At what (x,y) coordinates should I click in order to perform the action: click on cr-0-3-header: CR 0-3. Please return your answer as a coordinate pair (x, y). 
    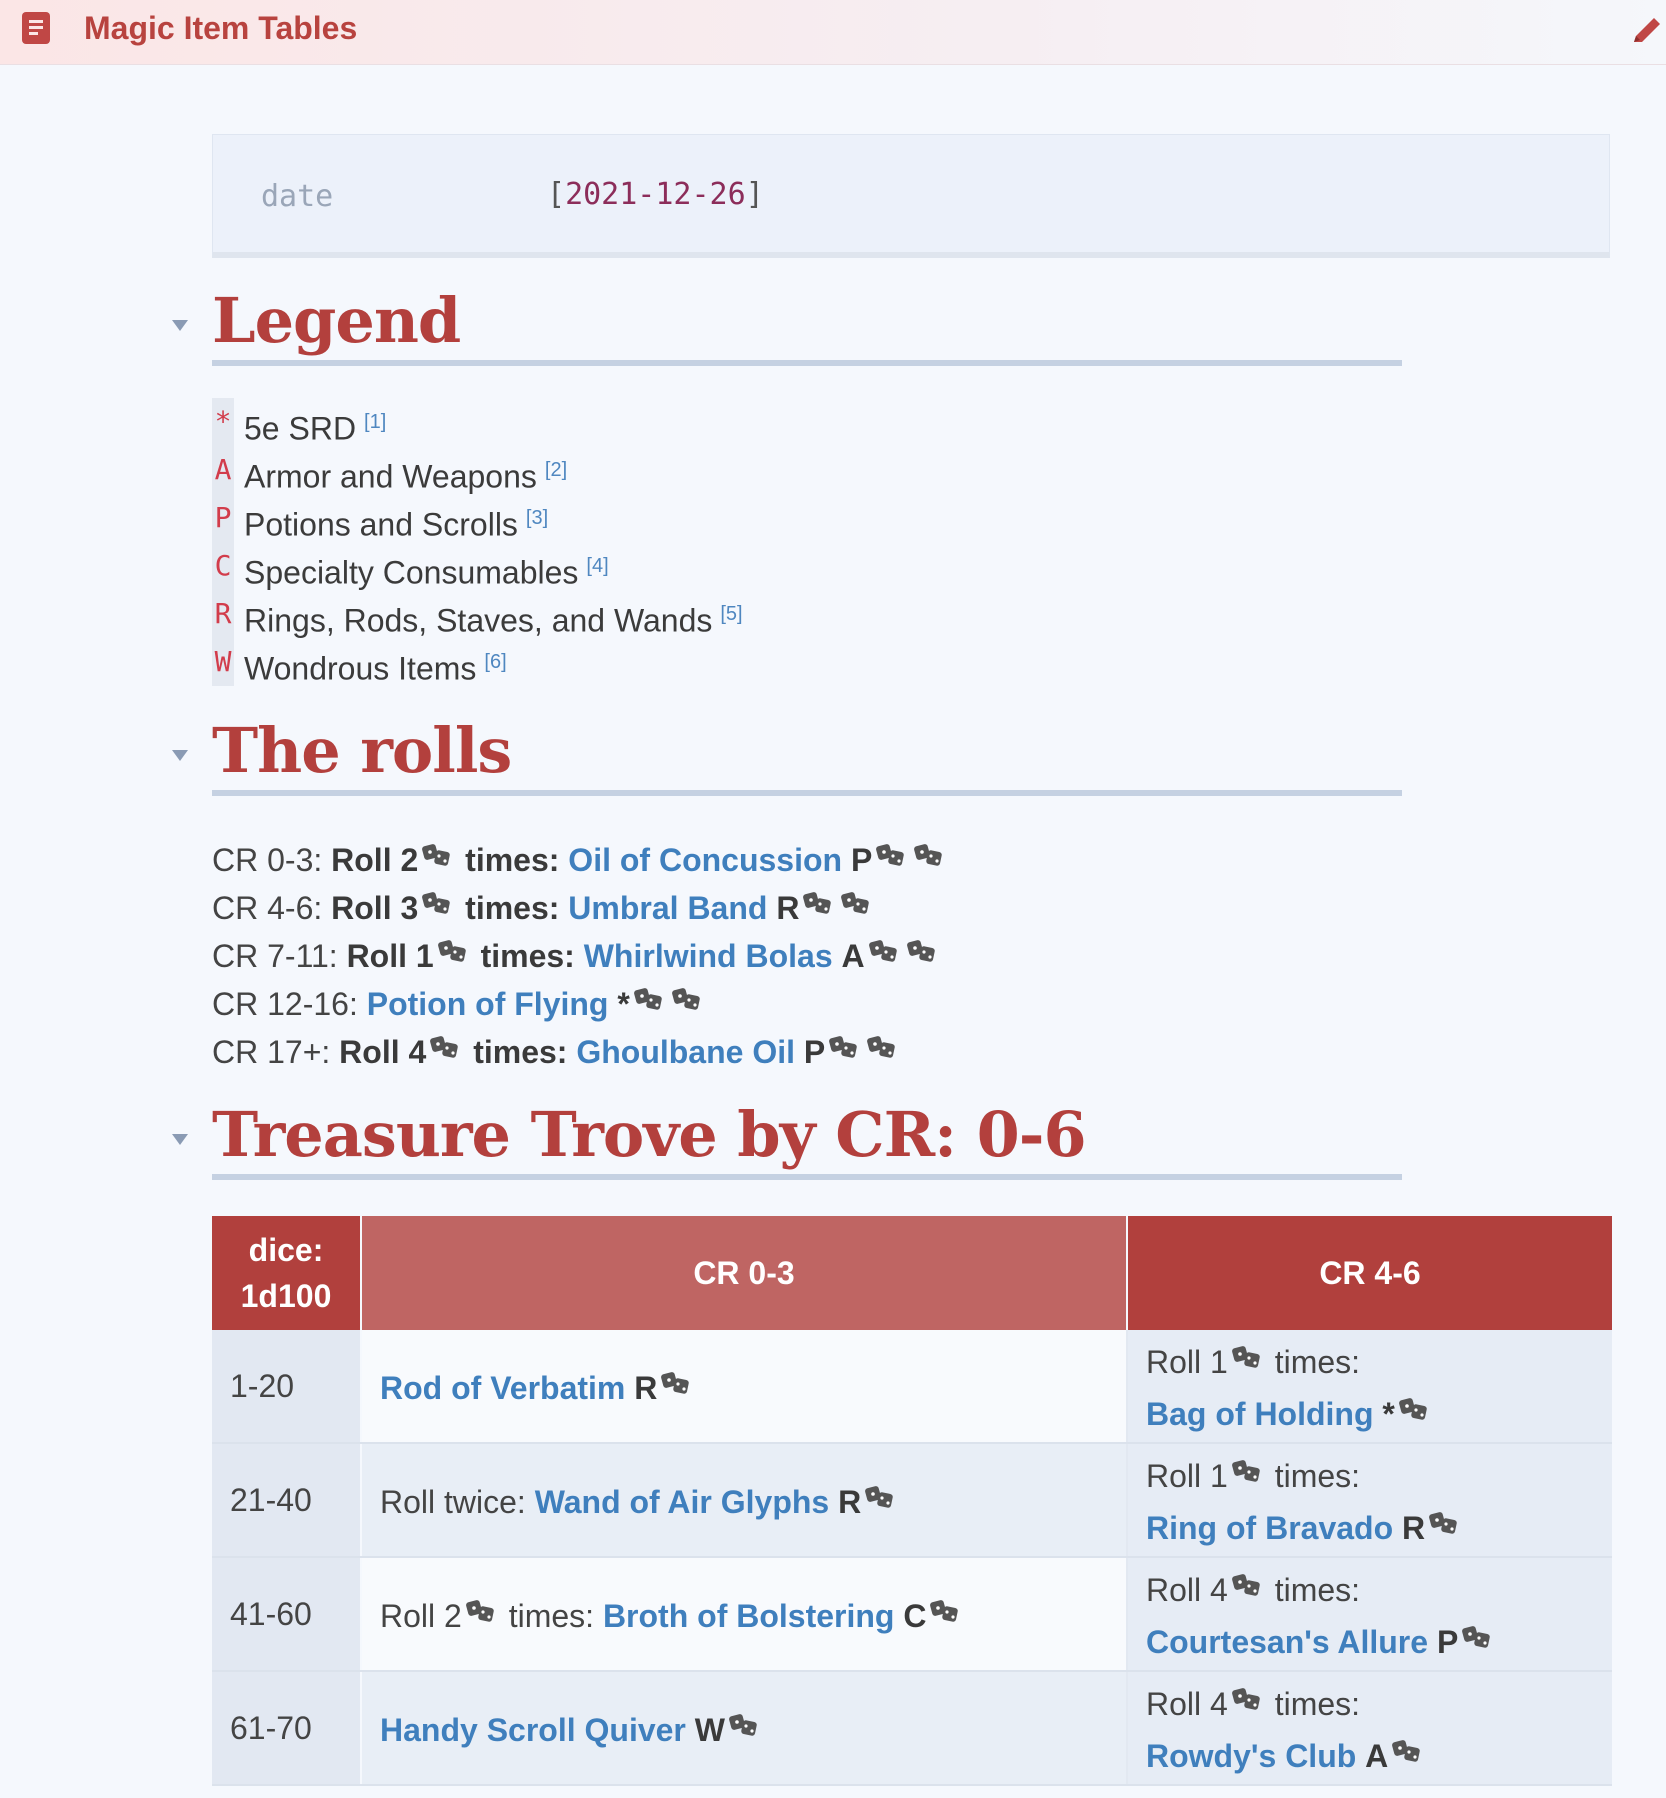
    Looking at the image, I should click on (744, 1273).